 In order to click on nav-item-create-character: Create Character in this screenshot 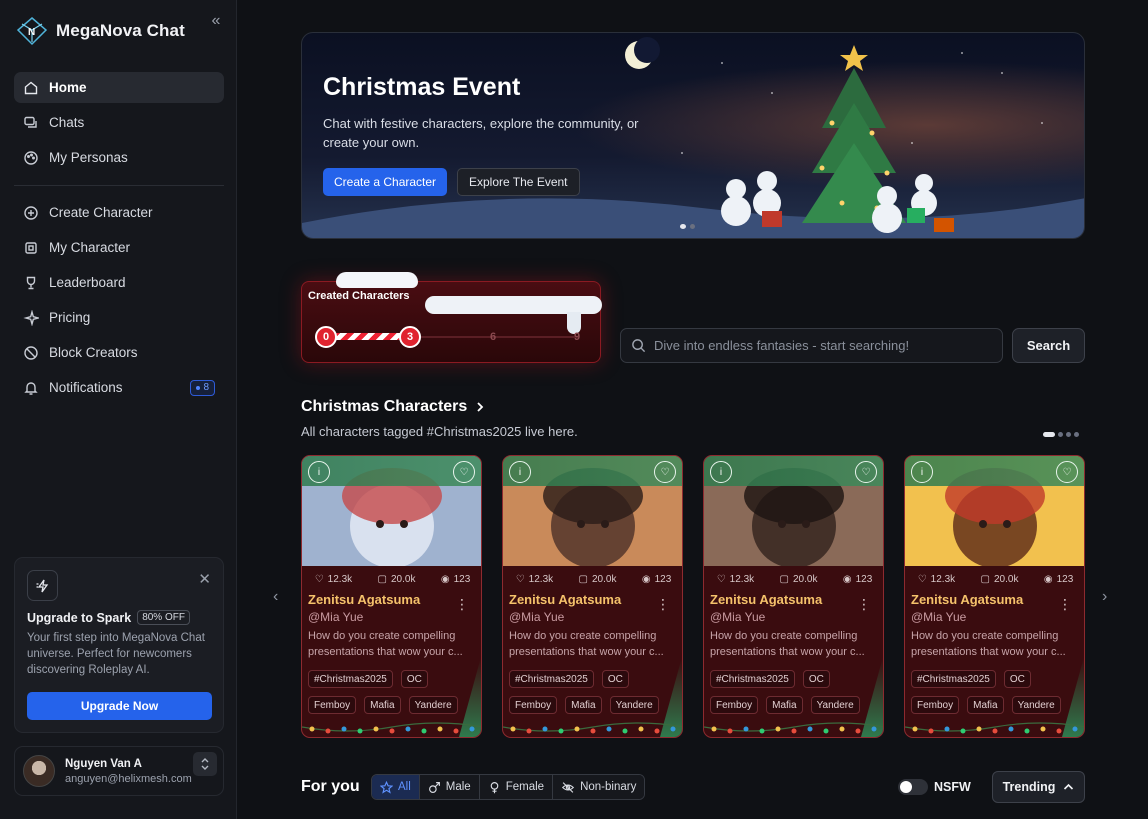, I will do `click(119, 212)`.